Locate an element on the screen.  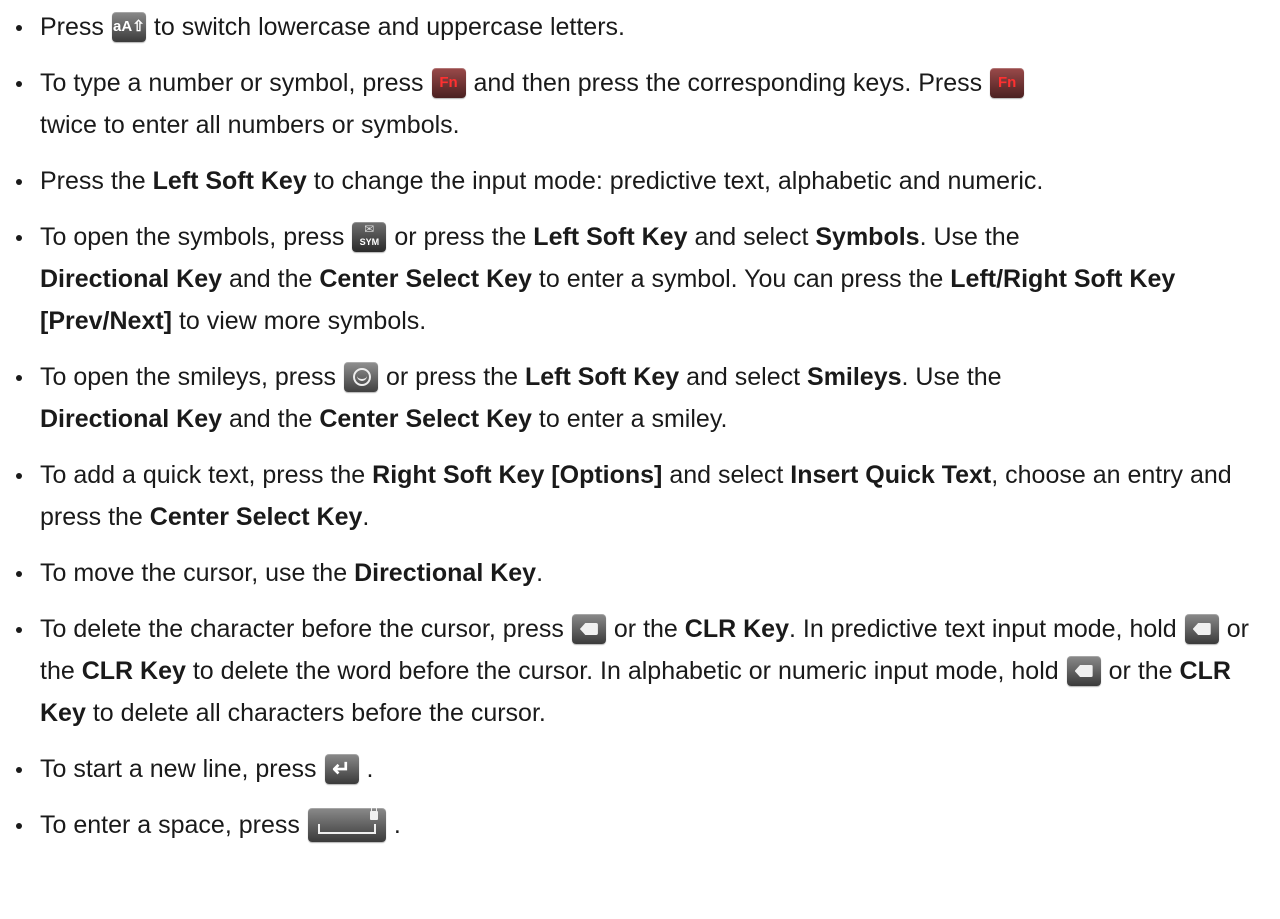
shift-key-icon: aA⇧ is located at coordinates (128, 27).